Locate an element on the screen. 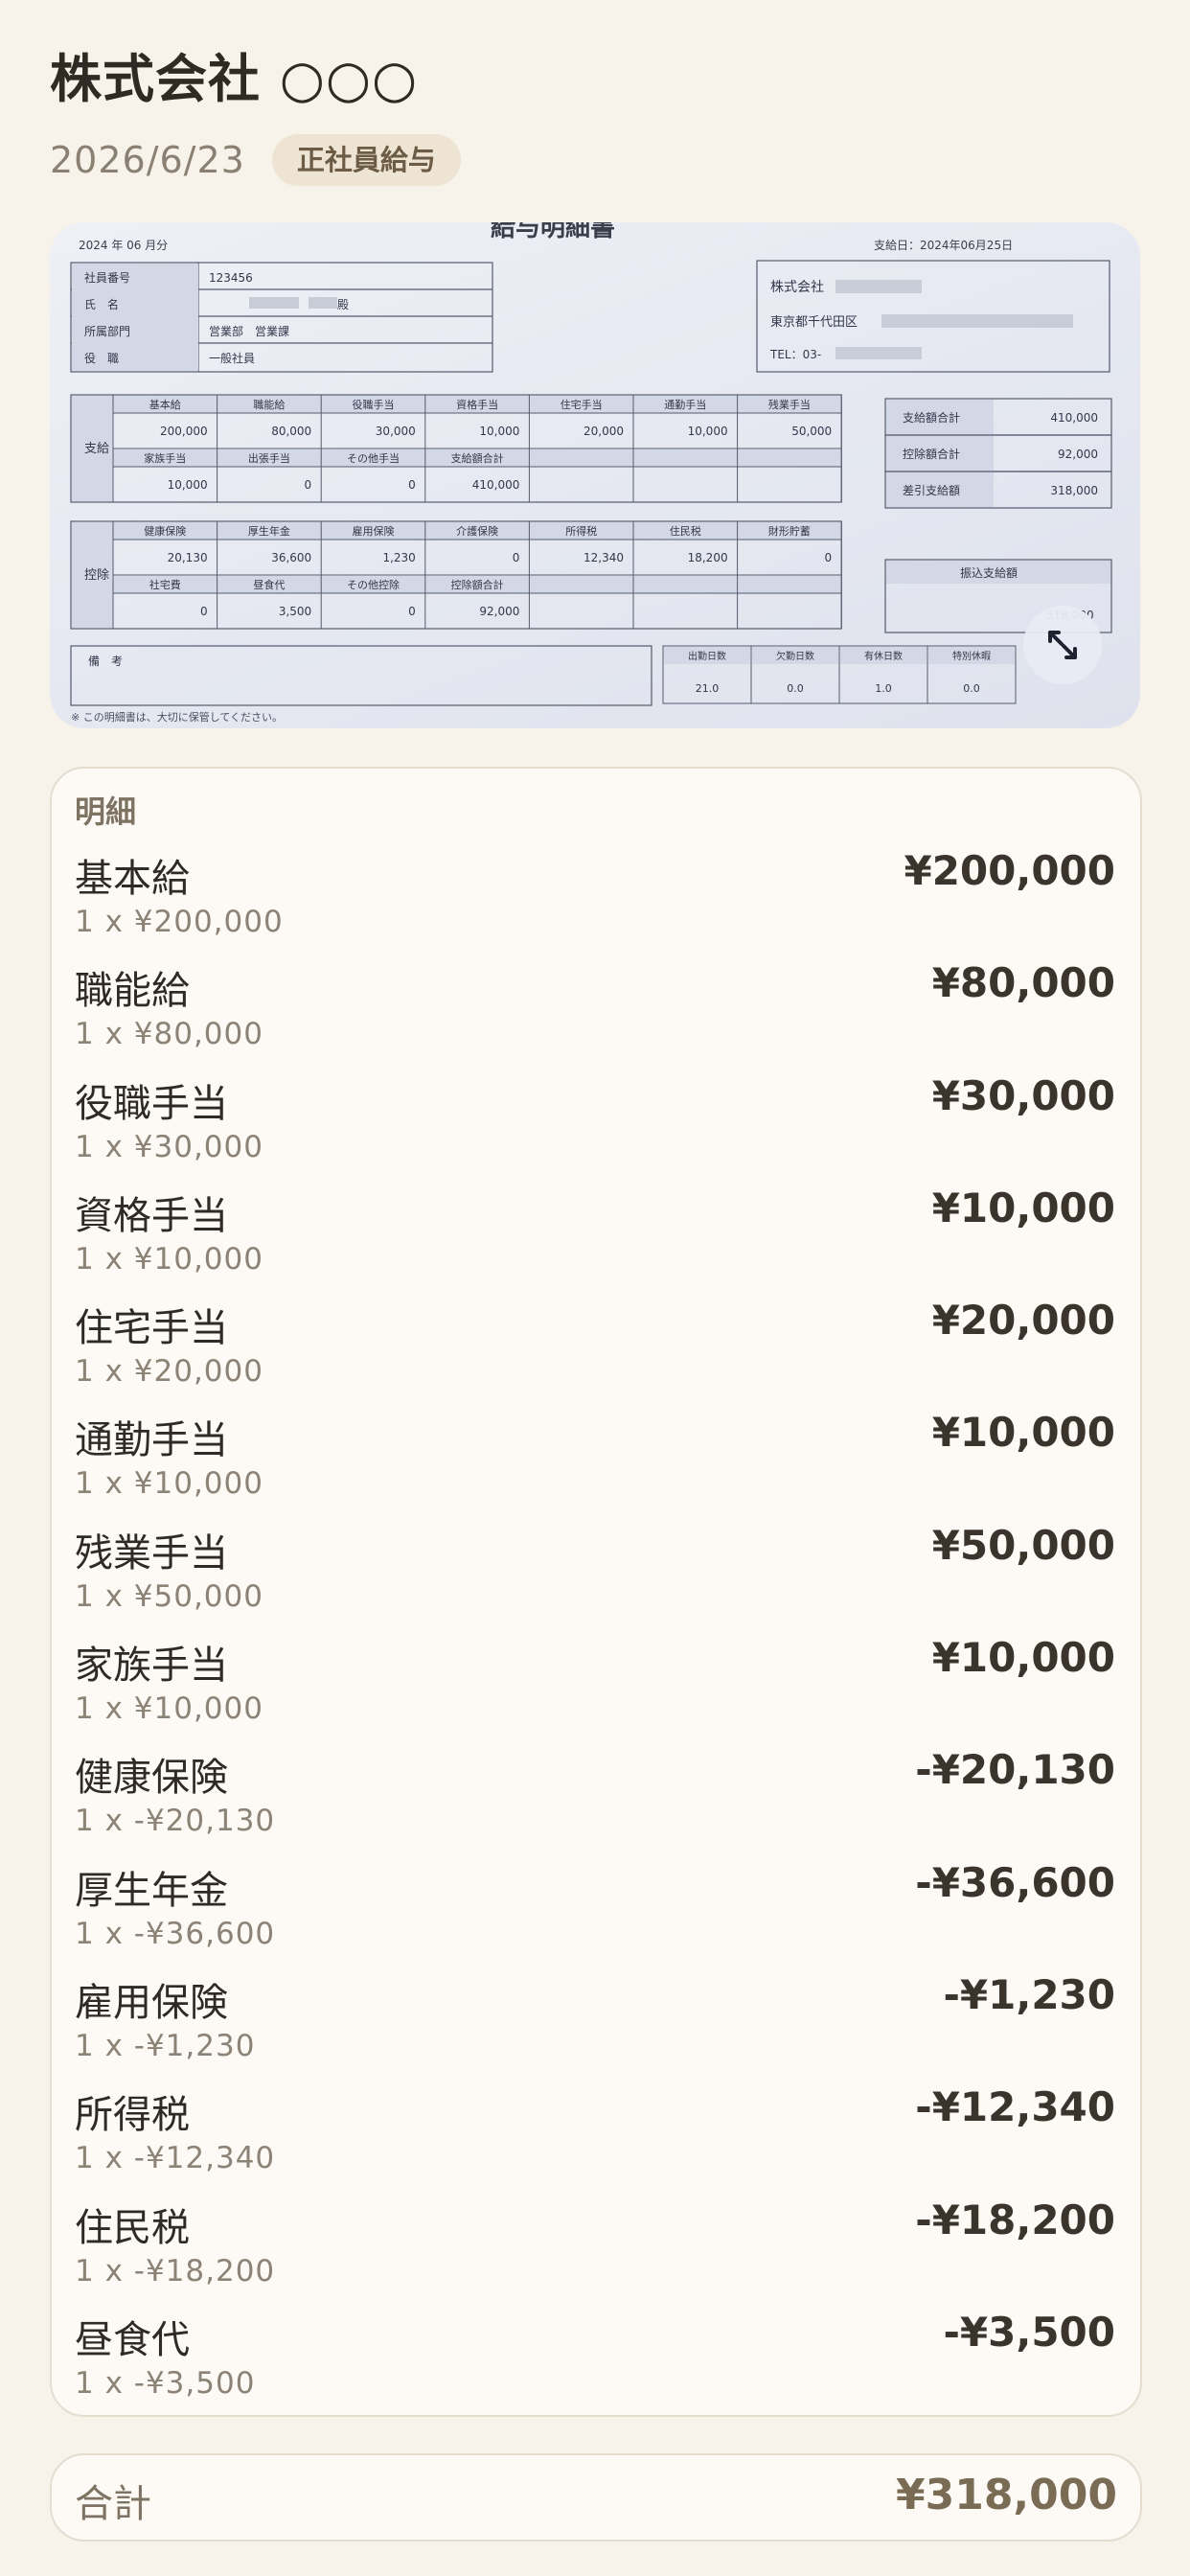  payslip-pay-date: 支給日：2024年06月25日 is located at coordinates (944, 245).